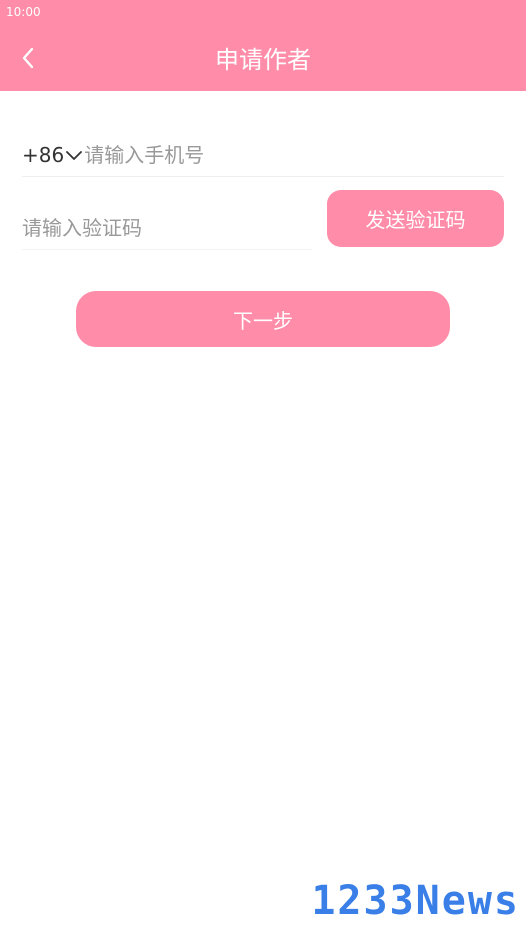  I want to click on status-time: 10:00, so click(23, 12).